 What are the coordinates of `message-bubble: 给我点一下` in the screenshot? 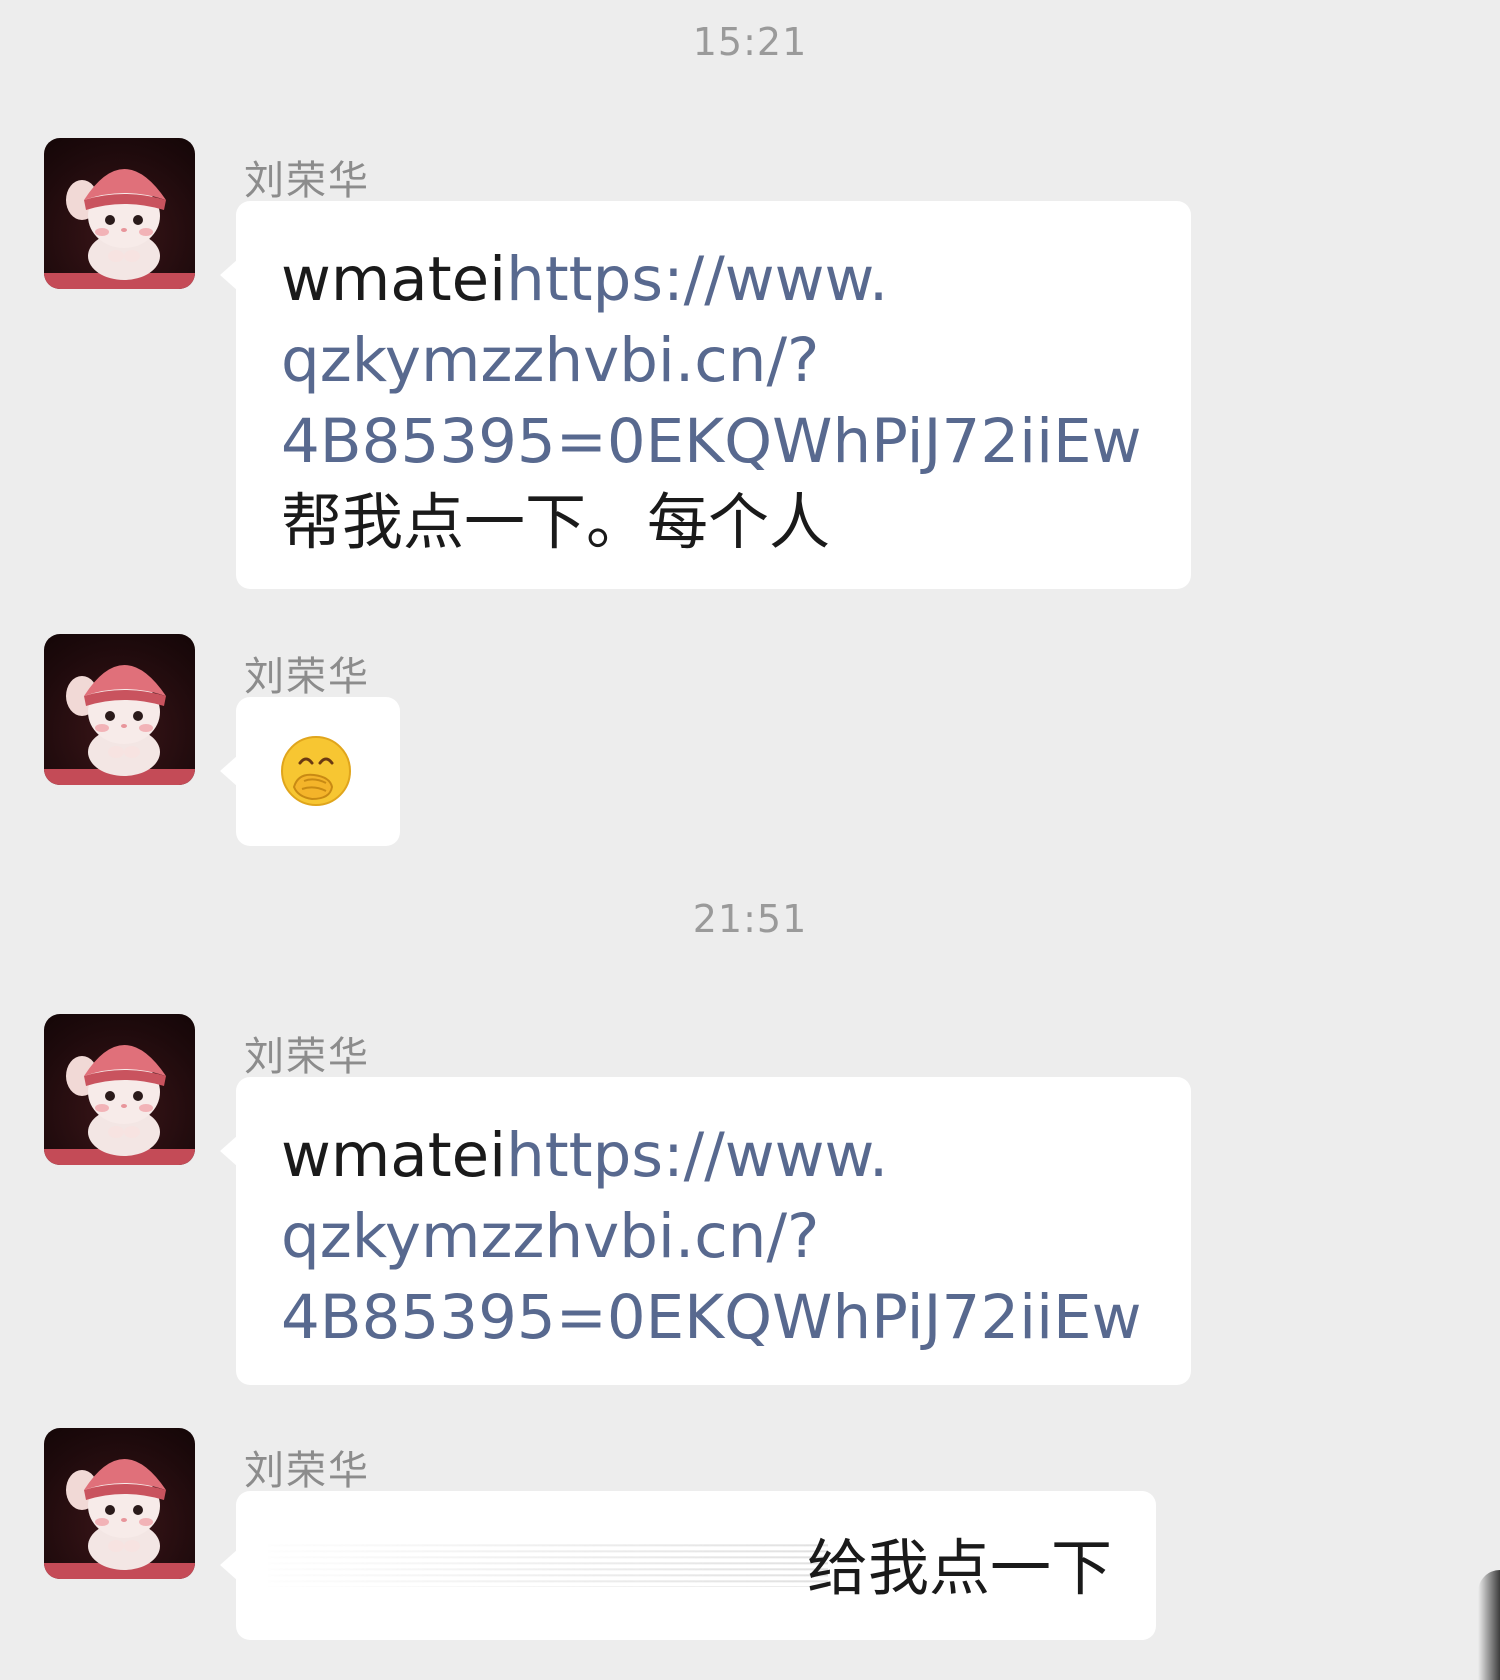 It's located at (688, 1565).